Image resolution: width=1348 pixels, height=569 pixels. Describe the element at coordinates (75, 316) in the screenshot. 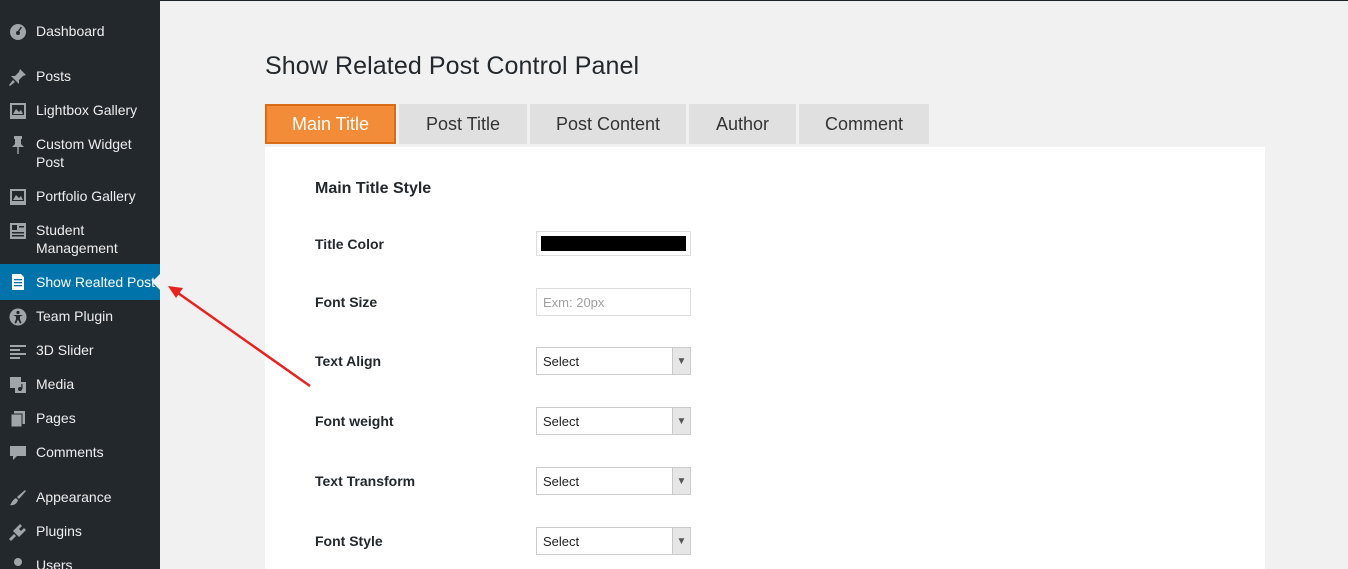

I see `sidebar-item-label: Team Plugin` at that location.